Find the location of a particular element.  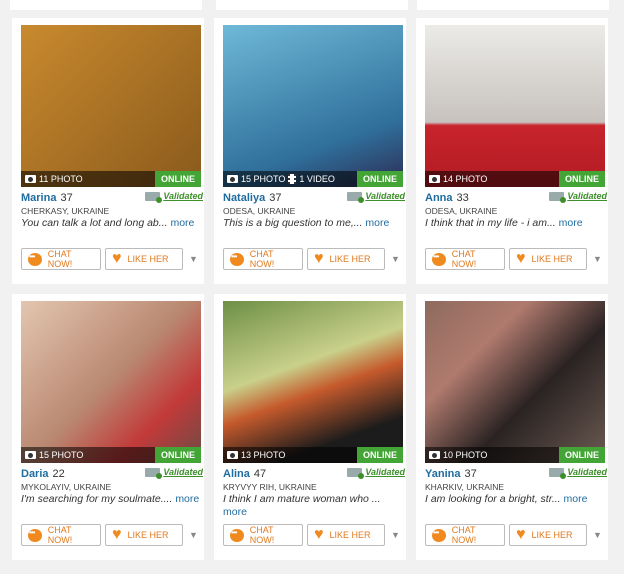

profile-photo: 15 PHOTO 1 VIDEO ONLINE is located at coordinates (313, 106).